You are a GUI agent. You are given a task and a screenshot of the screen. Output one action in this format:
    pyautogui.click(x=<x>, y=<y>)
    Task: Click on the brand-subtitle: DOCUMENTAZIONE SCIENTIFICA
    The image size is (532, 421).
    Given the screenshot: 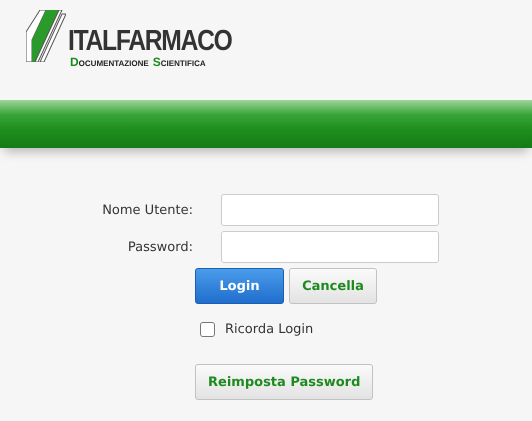 What is the action you would take?
    pyautogui.click(x=138, y=63)
    